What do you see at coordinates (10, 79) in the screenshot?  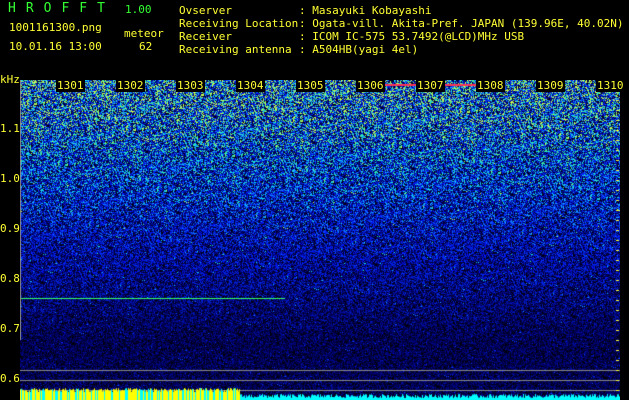 I see `freq-unit-label: kHz` at bounding box center [10, 79].